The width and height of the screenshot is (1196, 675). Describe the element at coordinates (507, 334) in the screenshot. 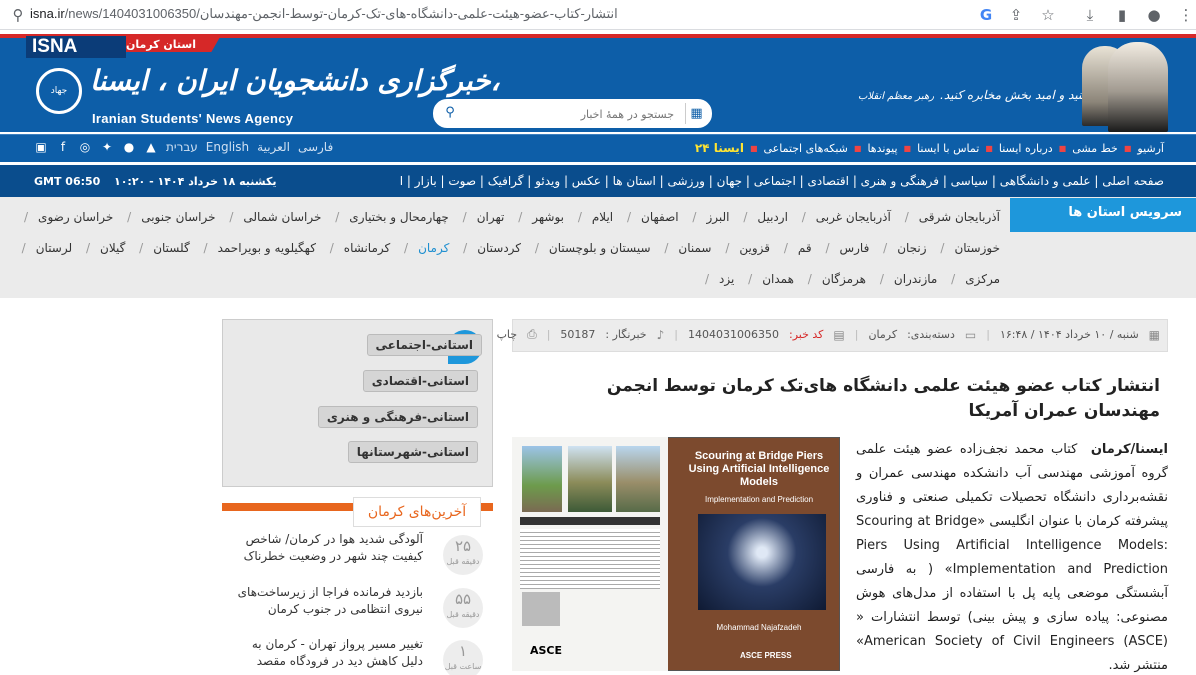

I see `print-button: چاپ` at that location.